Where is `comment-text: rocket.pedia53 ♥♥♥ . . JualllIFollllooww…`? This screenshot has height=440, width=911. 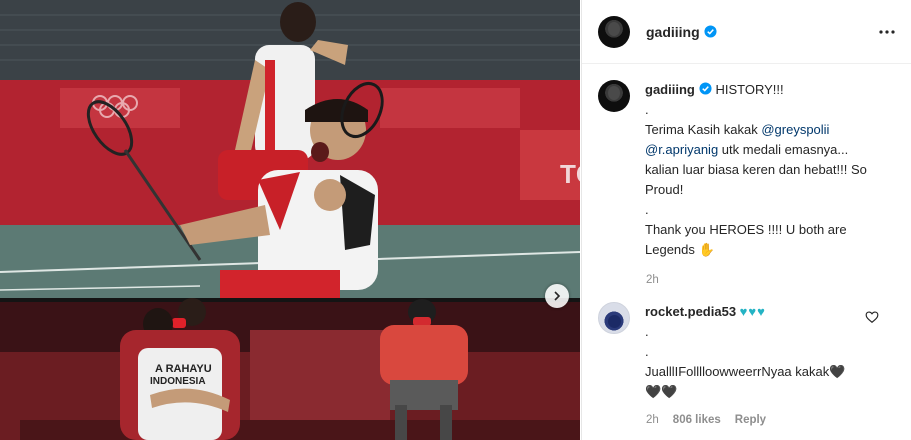 comment-text: rocket.pedia53 ♥♥♥ . . JualllIFollllooww… is located at coordinates (760, 352).